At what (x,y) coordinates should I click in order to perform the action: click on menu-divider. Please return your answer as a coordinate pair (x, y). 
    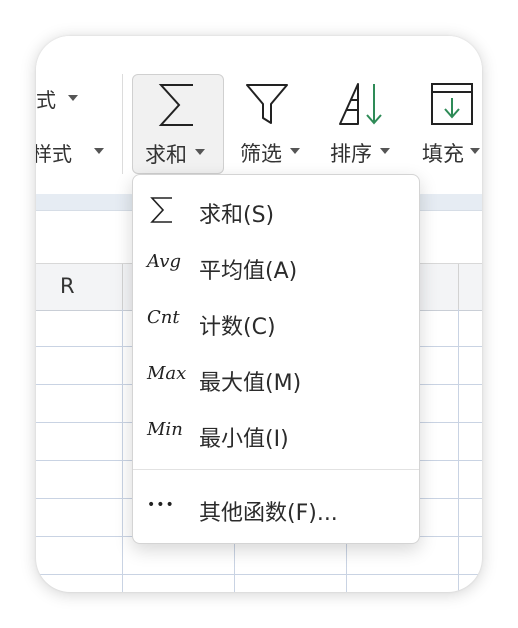
    Looking at the image, I should click on (276, 469).